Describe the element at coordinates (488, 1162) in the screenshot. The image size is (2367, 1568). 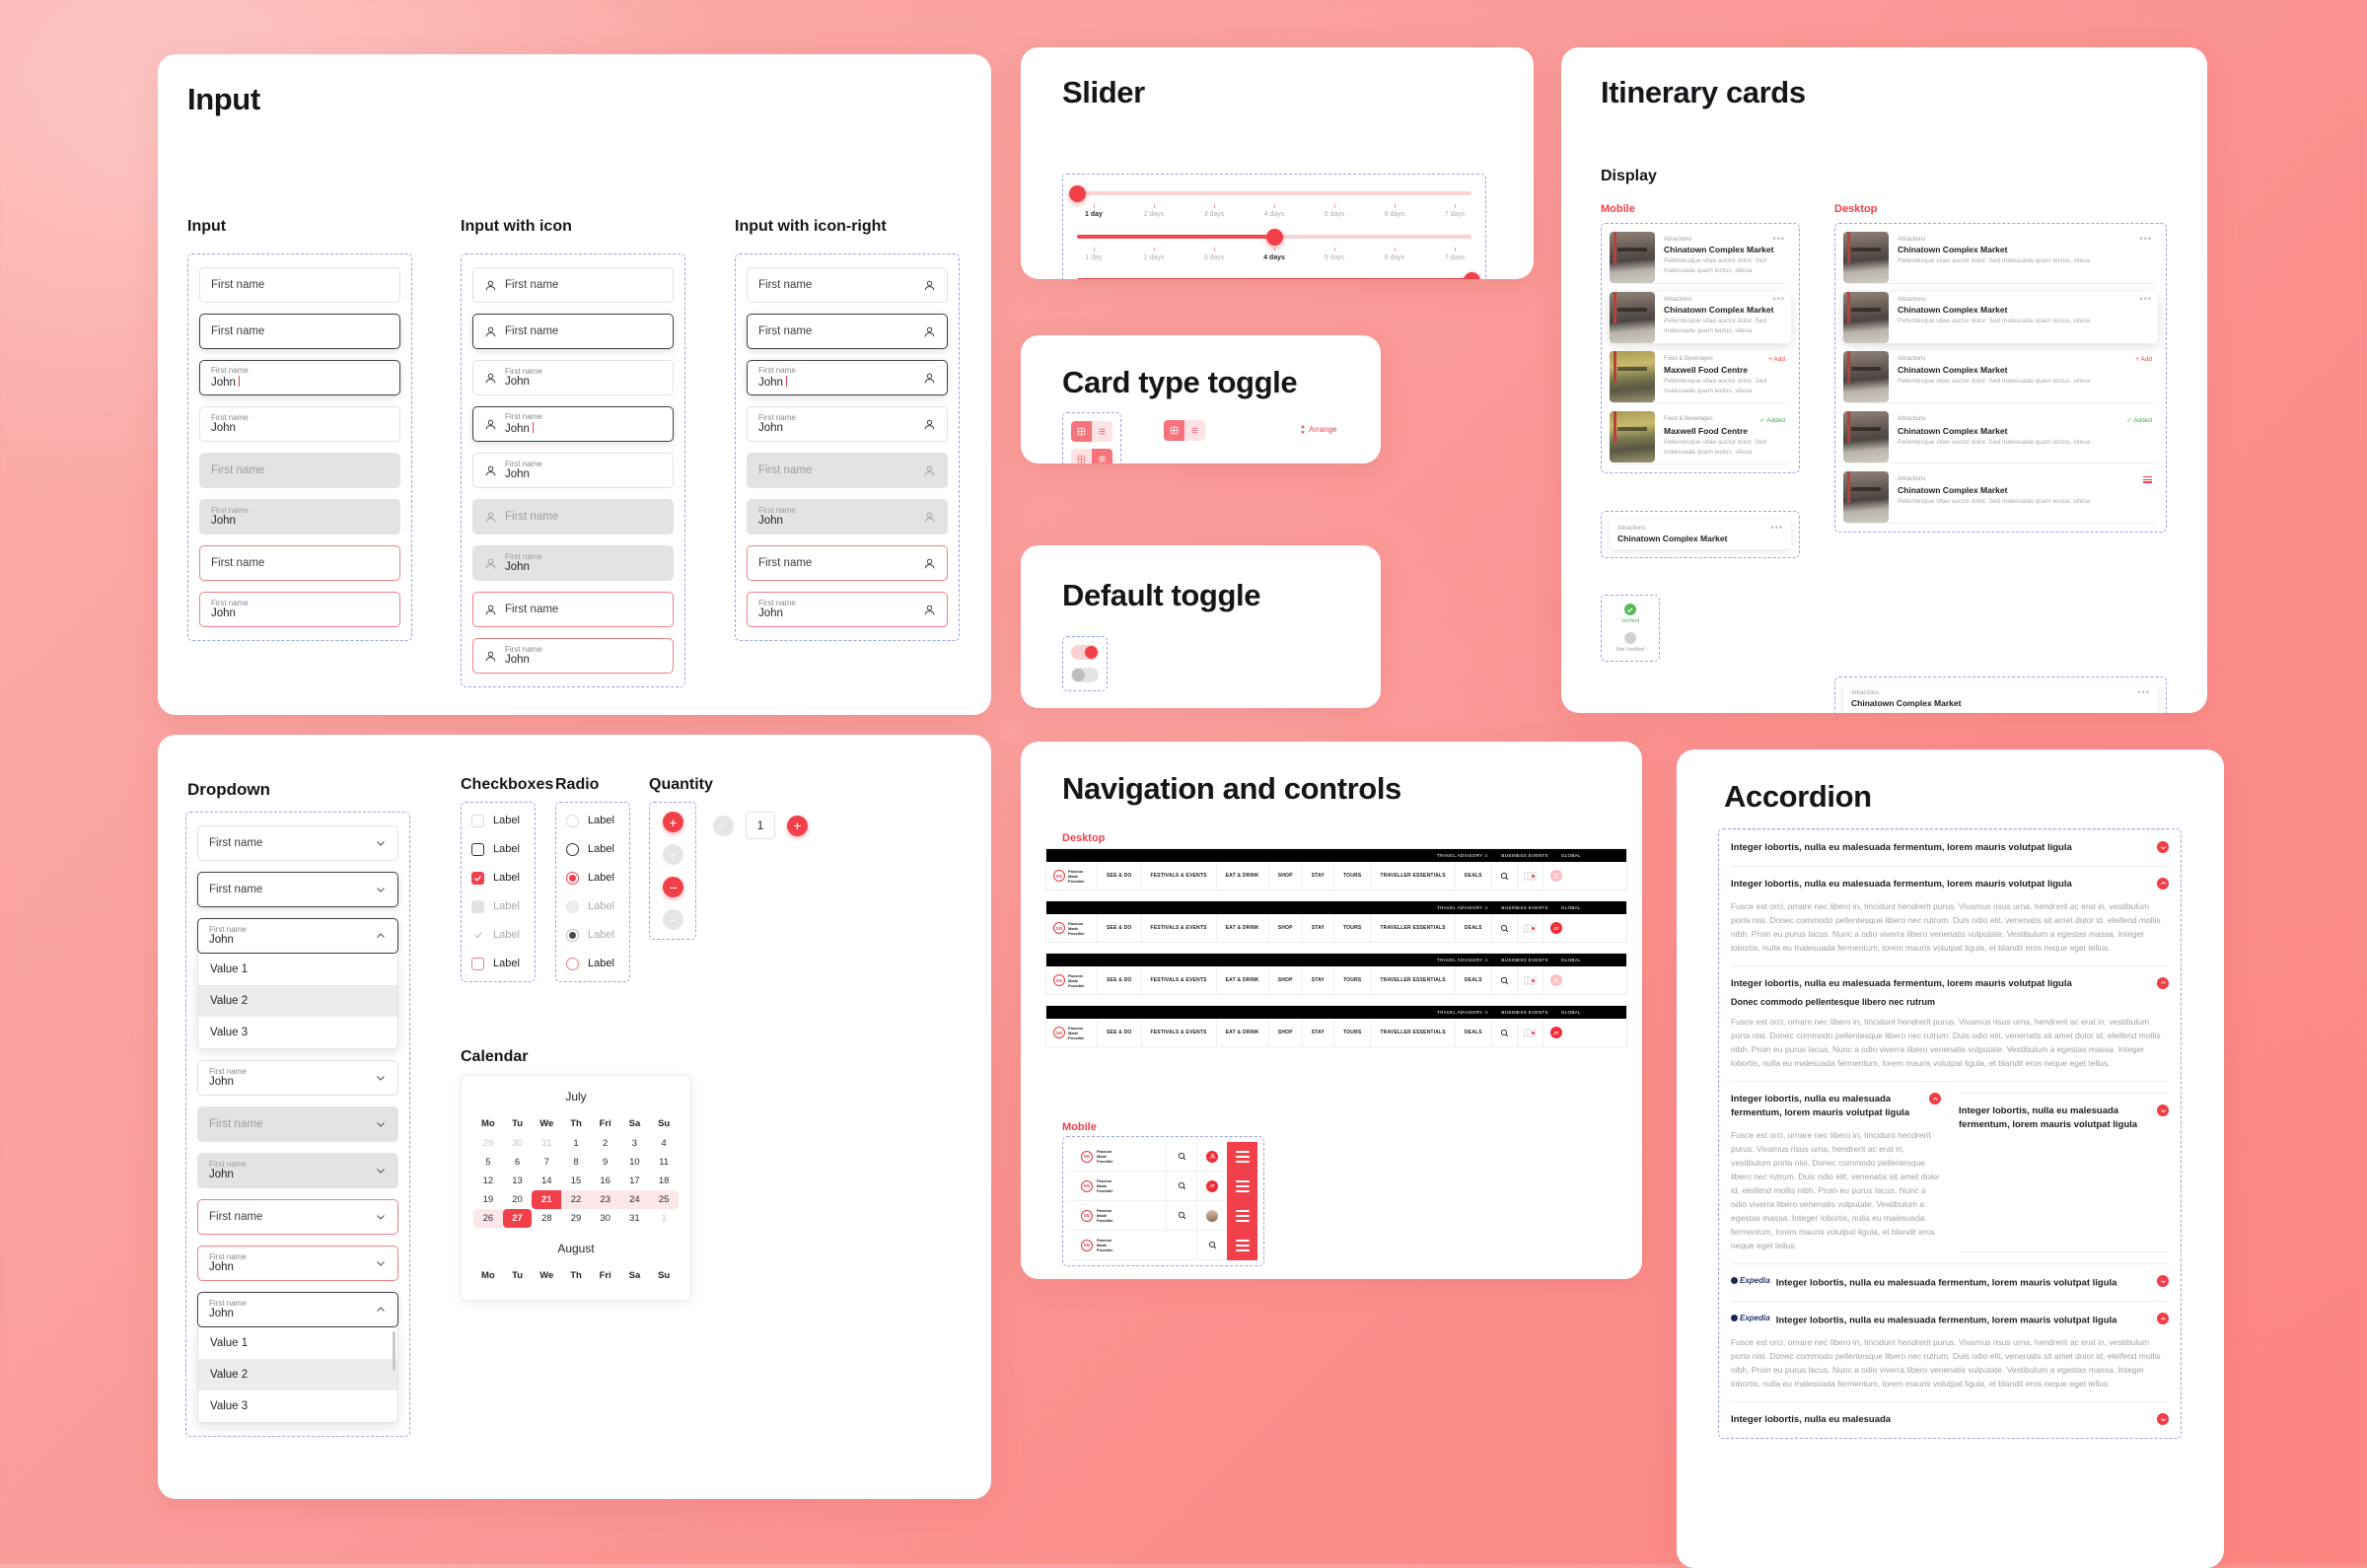
I see `calendar-day: 5` at that location.